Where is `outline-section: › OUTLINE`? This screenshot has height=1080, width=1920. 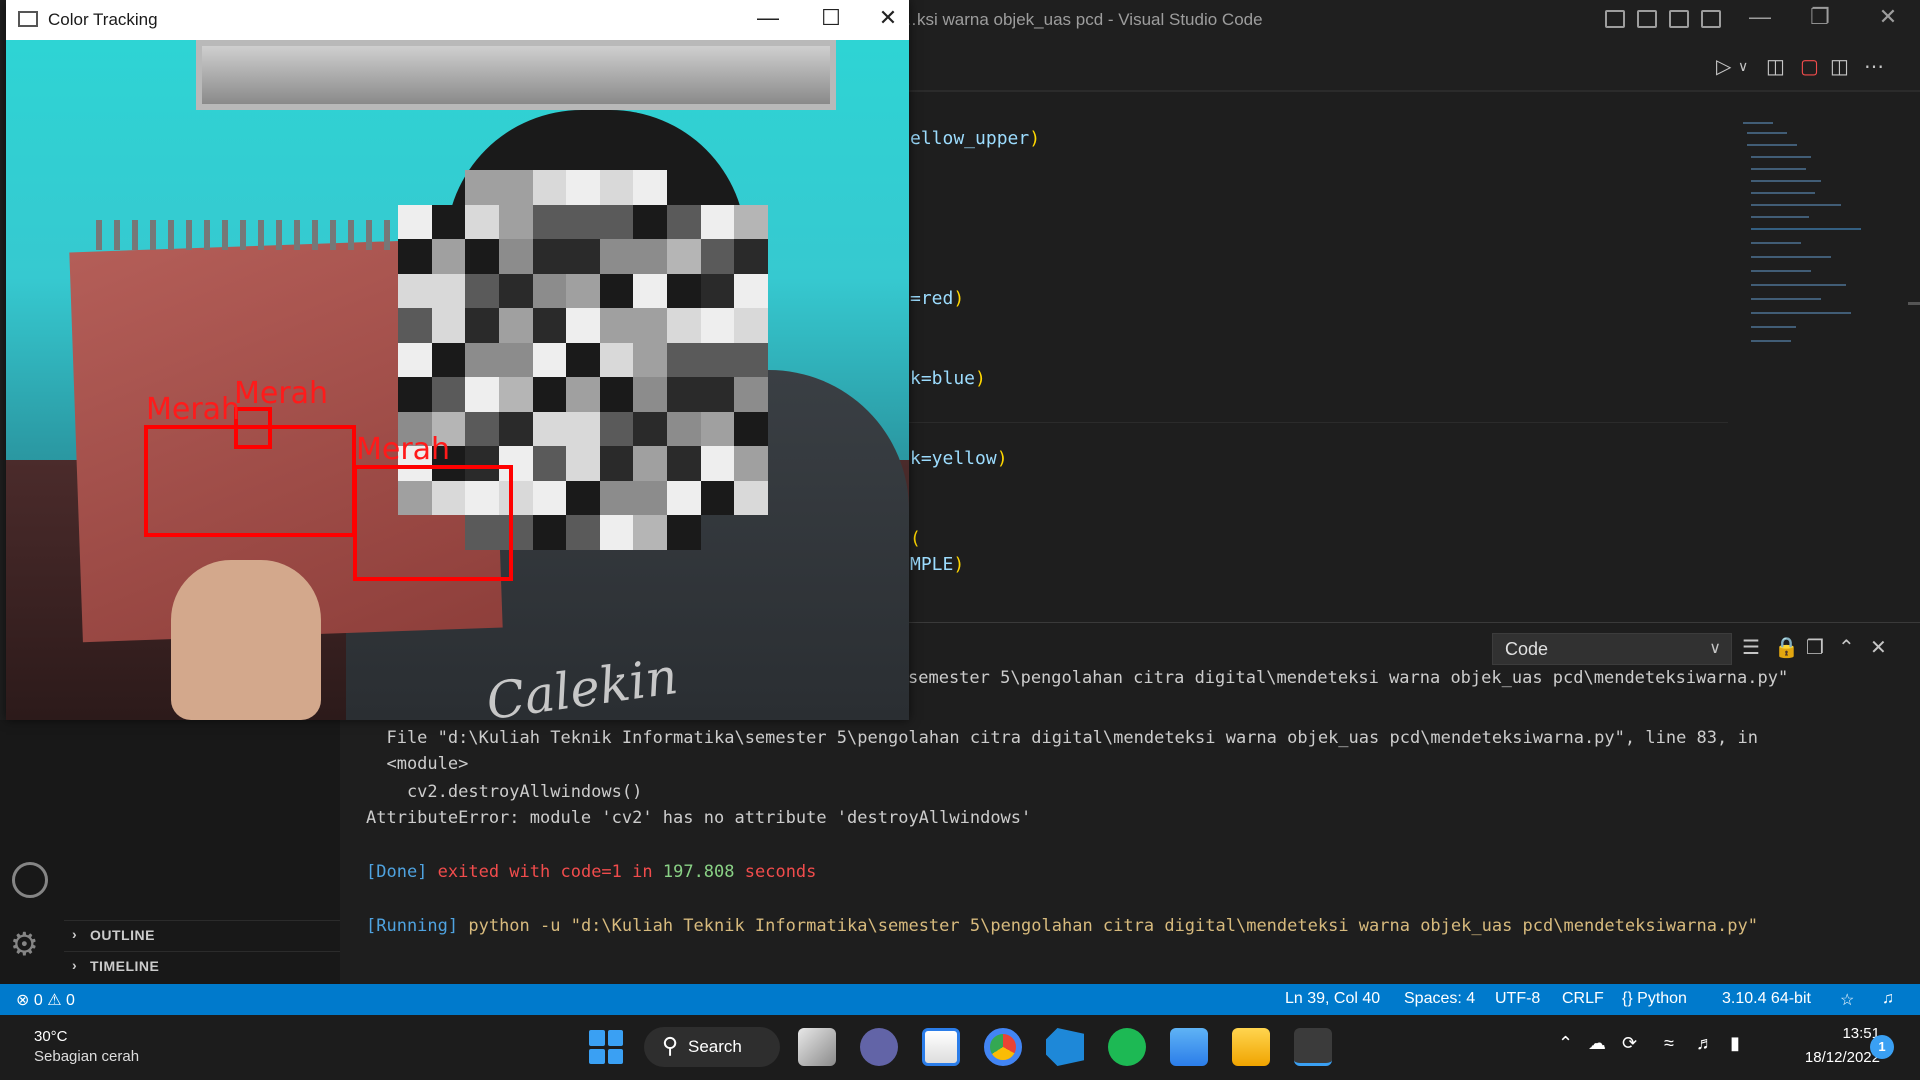 outline-section: › OUTLINE is located at coordinates (202, 935).